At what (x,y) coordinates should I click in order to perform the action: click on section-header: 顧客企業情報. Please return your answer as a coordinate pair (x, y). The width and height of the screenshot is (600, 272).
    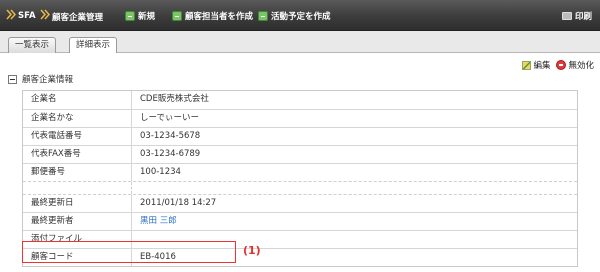
    Looking at the image, I should click on (40, 79).